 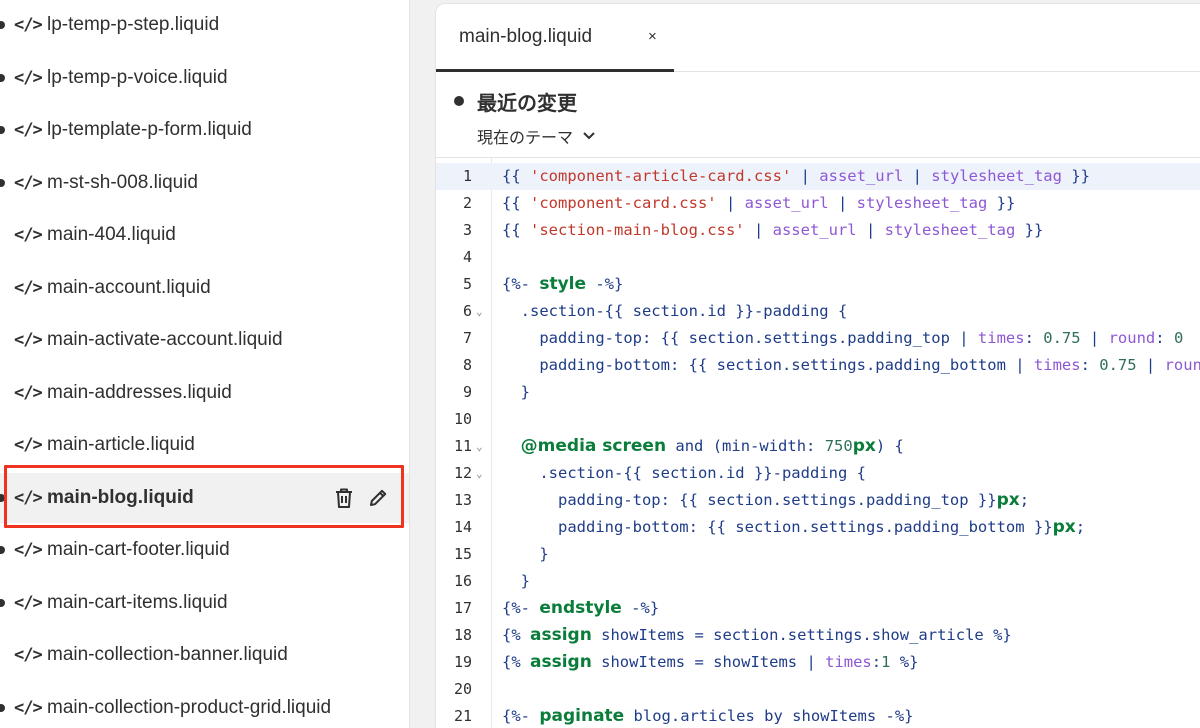 What do you see at coordinates (122, 182) in the screenshot?
I see `file-name: m-st-sh-008.liquid` at bounding box center [122, 182].